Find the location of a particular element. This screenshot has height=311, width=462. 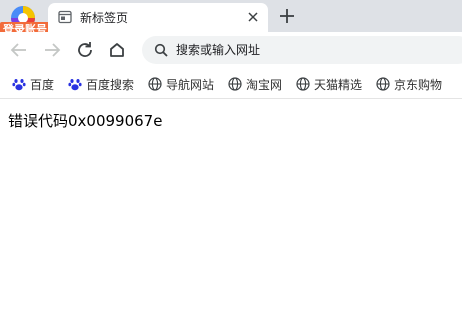

forward-arrow-icon is located at coordinates (52, 50).